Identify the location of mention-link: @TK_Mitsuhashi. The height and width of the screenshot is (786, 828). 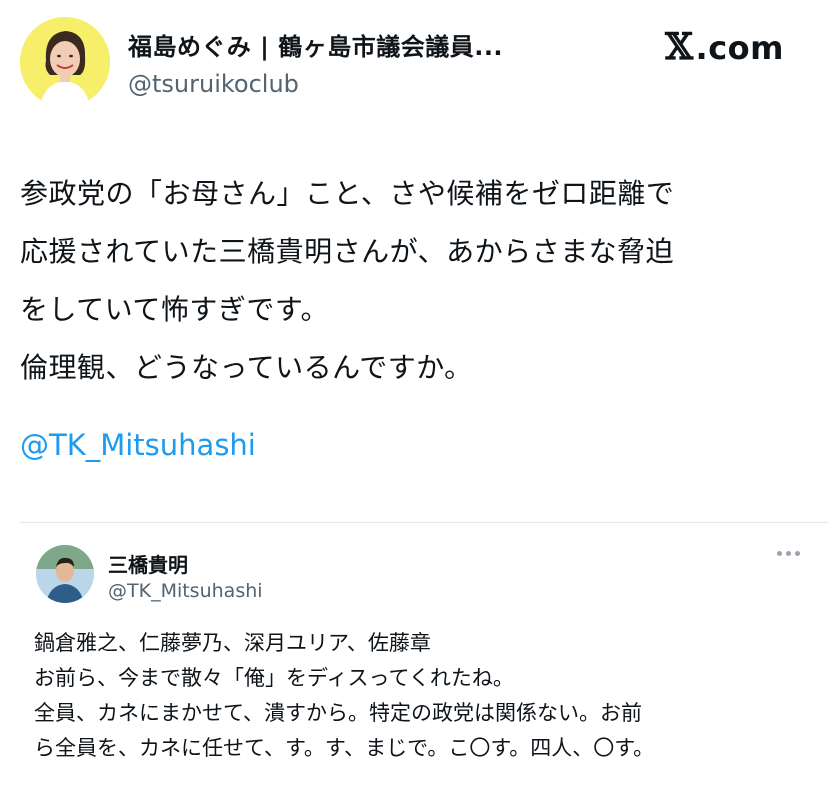
(138, 445).